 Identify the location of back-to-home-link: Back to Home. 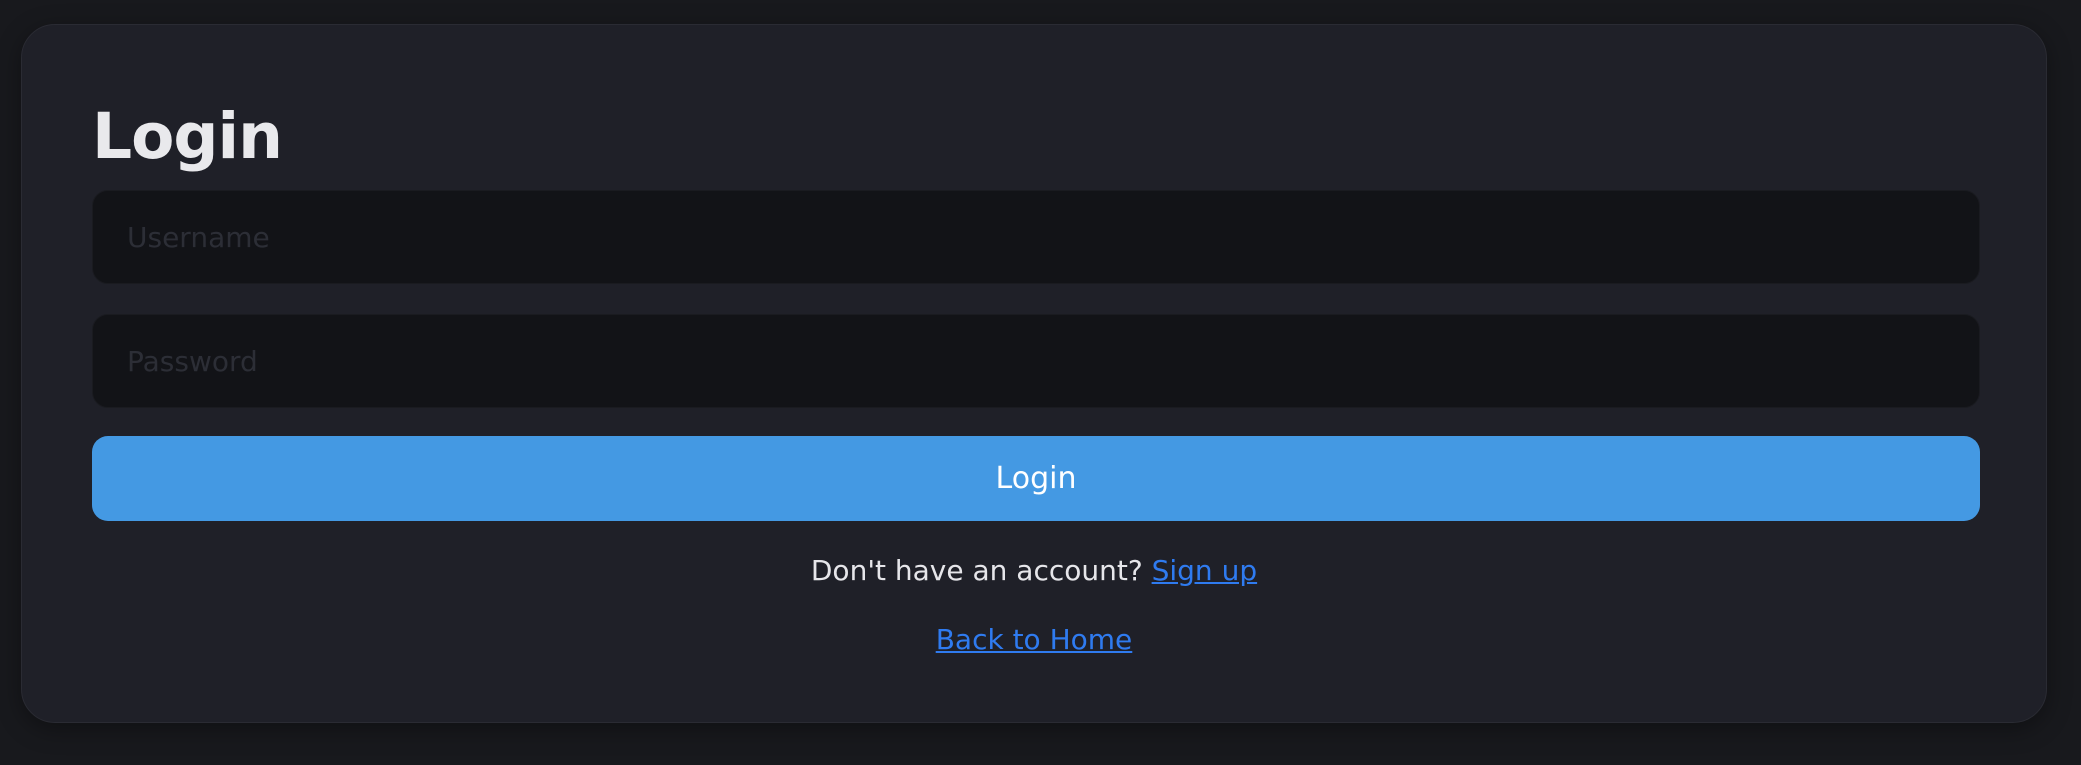
(1034, 639).